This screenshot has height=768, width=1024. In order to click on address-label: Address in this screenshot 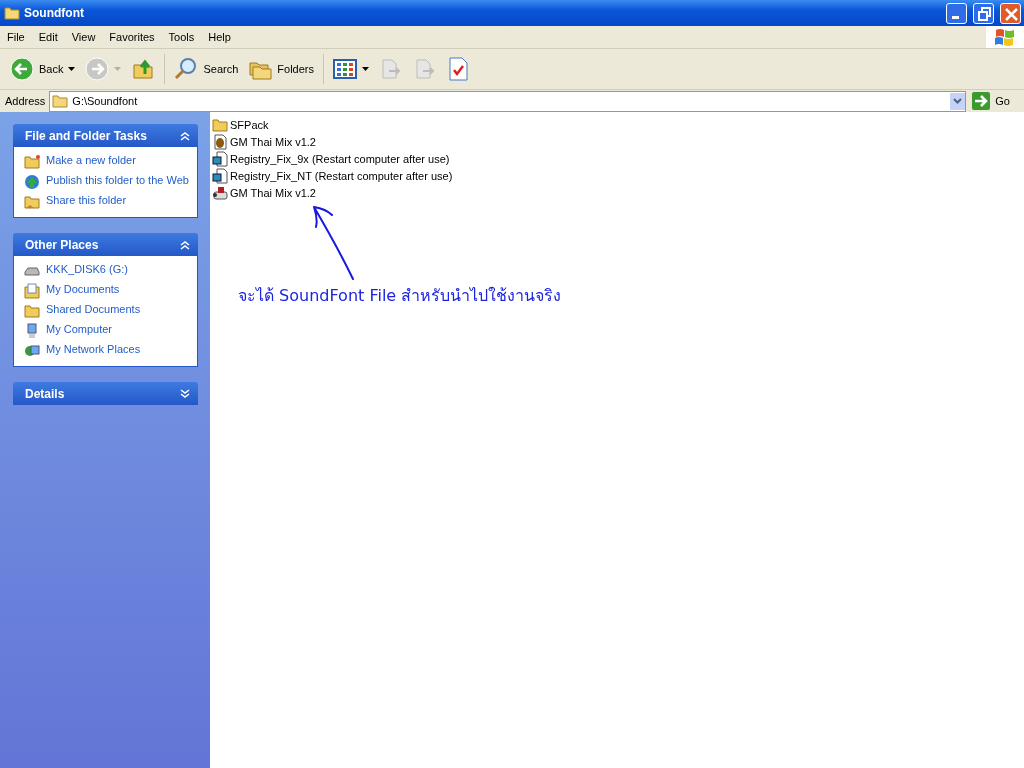, I will do `click(25, 101)`.